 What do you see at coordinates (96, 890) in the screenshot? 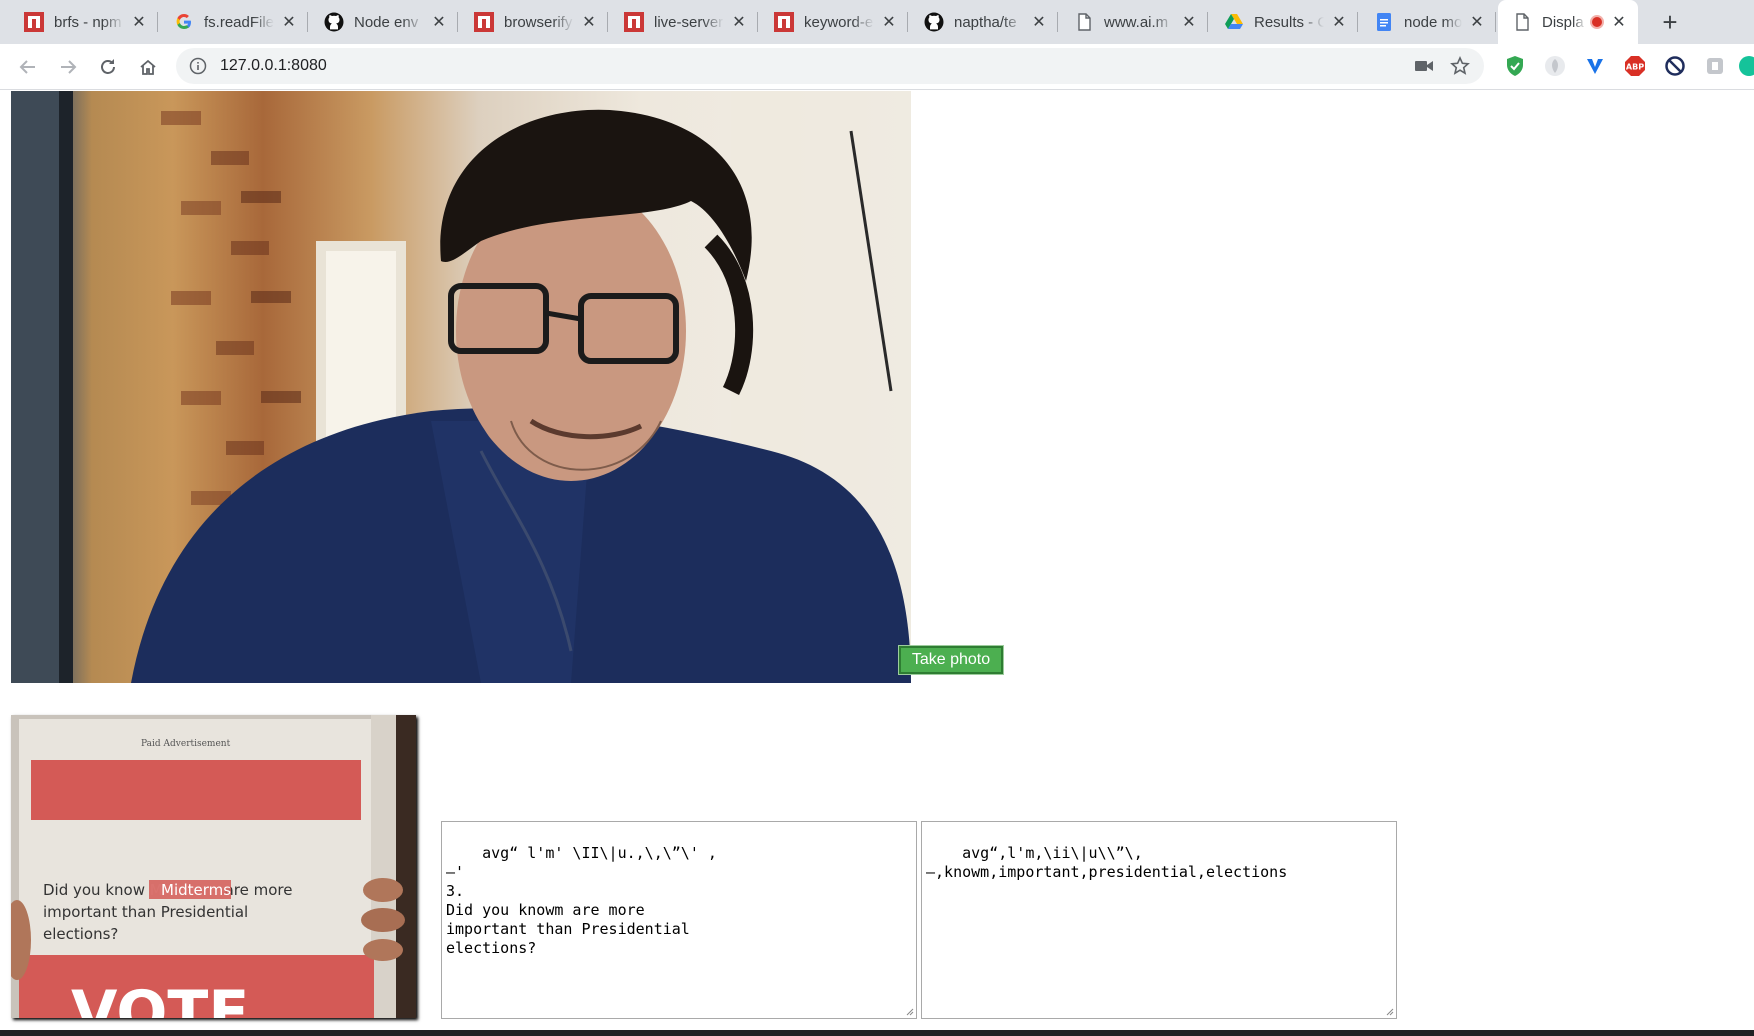
I see `ad-headline-pre: Did you know` at bounding box center [96, 890].